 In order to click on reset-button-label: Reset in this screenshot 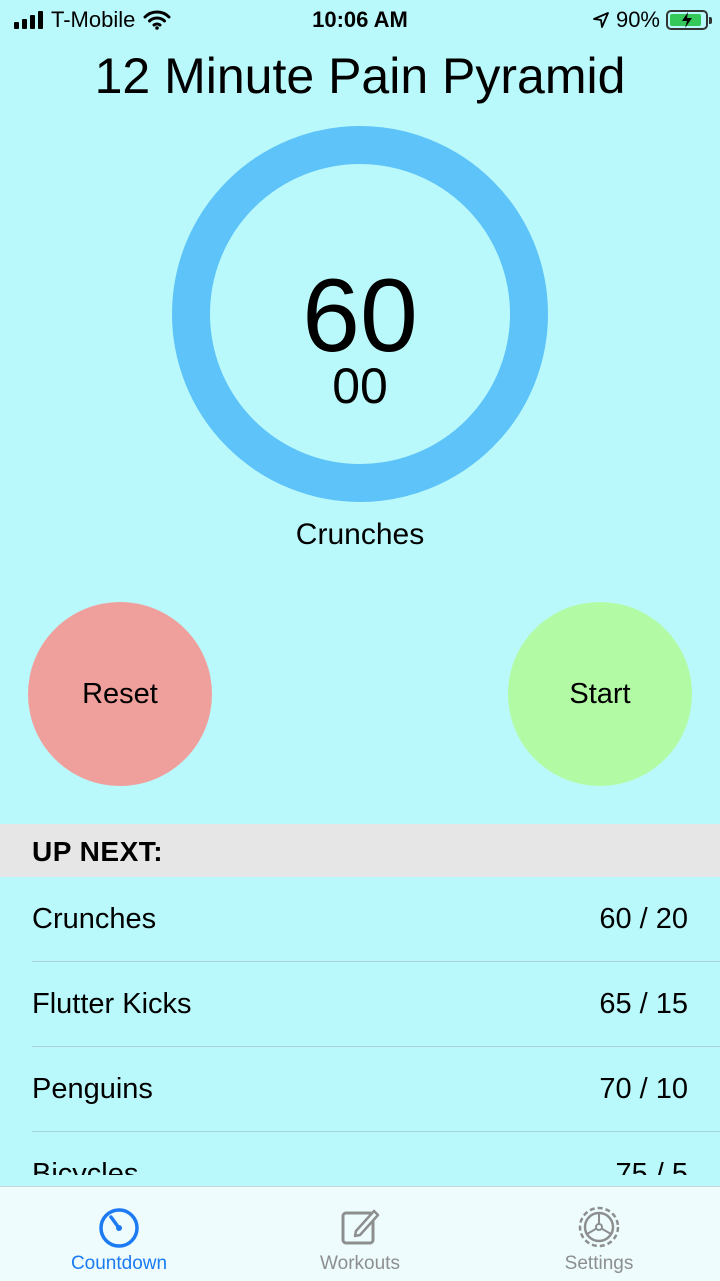, I will do `click(120, 693)`.